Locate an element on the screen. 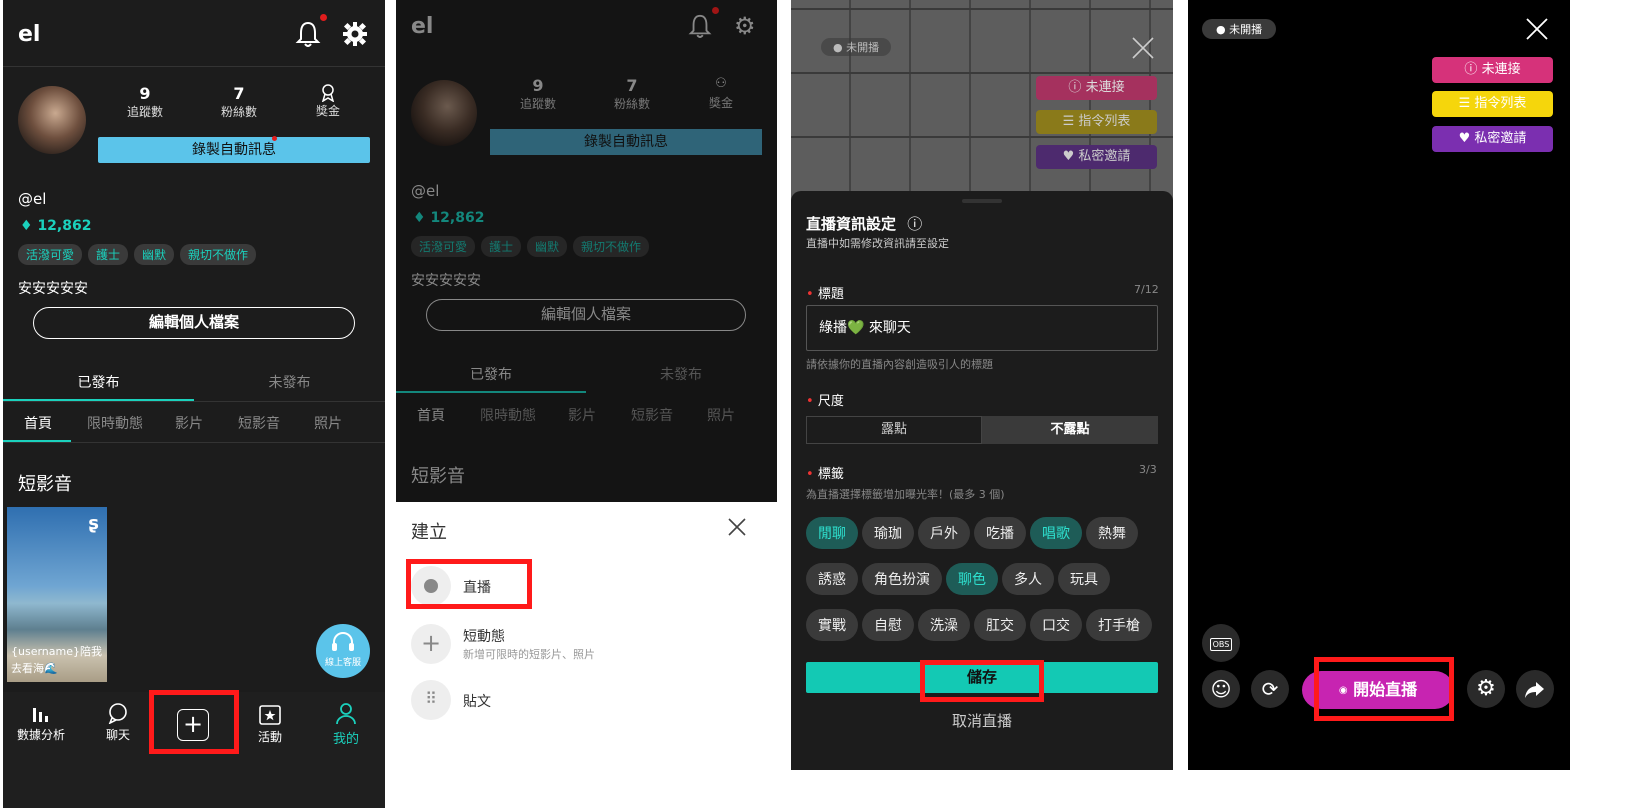  nav-events: 活動 is located at coordinates (270, 723).